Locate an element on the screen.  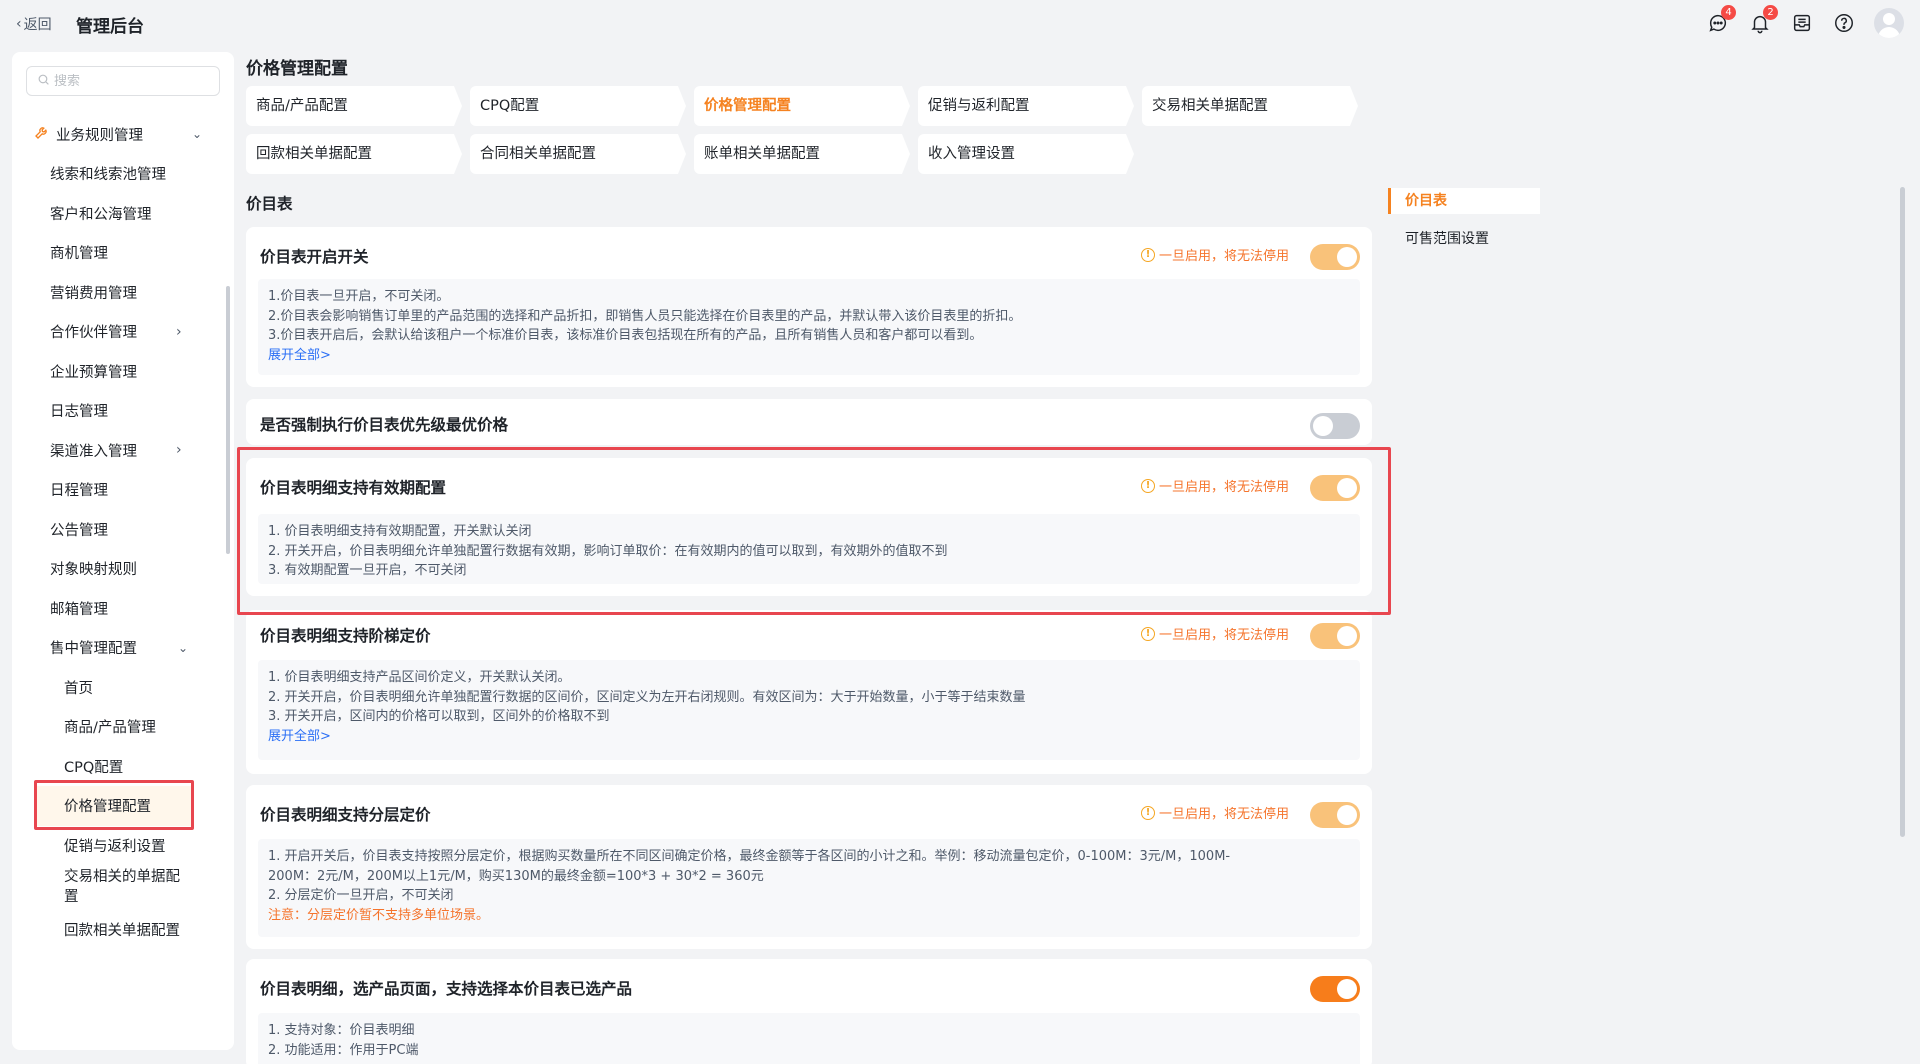
sidebar-subitem-home: 首页 is located at coordinates (123, 688).